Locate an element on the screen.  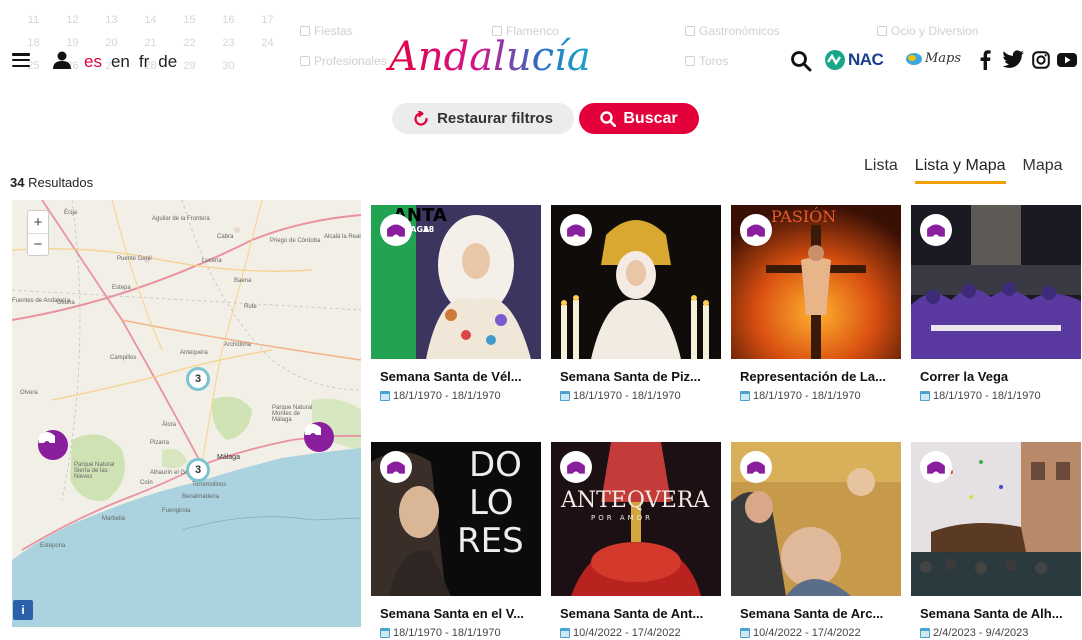
maps-mark-icon is located at coordinates (914, 58).